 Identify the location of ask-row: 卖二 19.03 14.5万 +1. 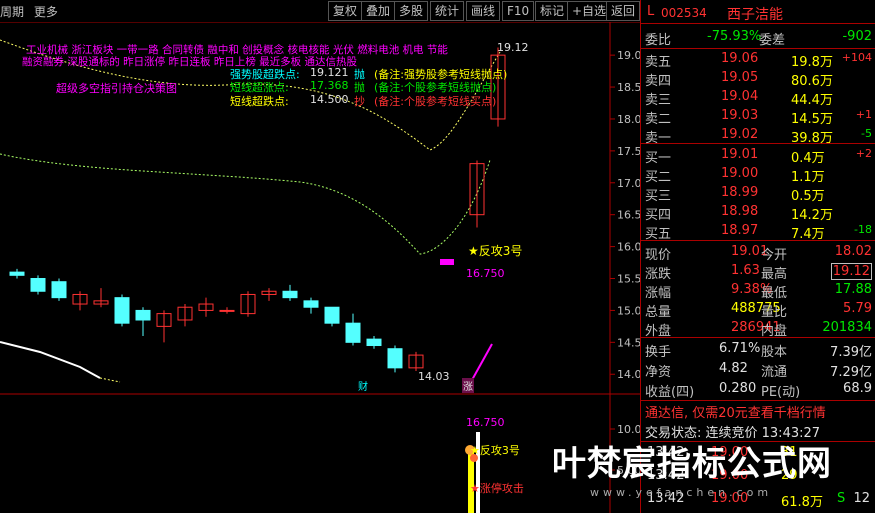
(758, 116).